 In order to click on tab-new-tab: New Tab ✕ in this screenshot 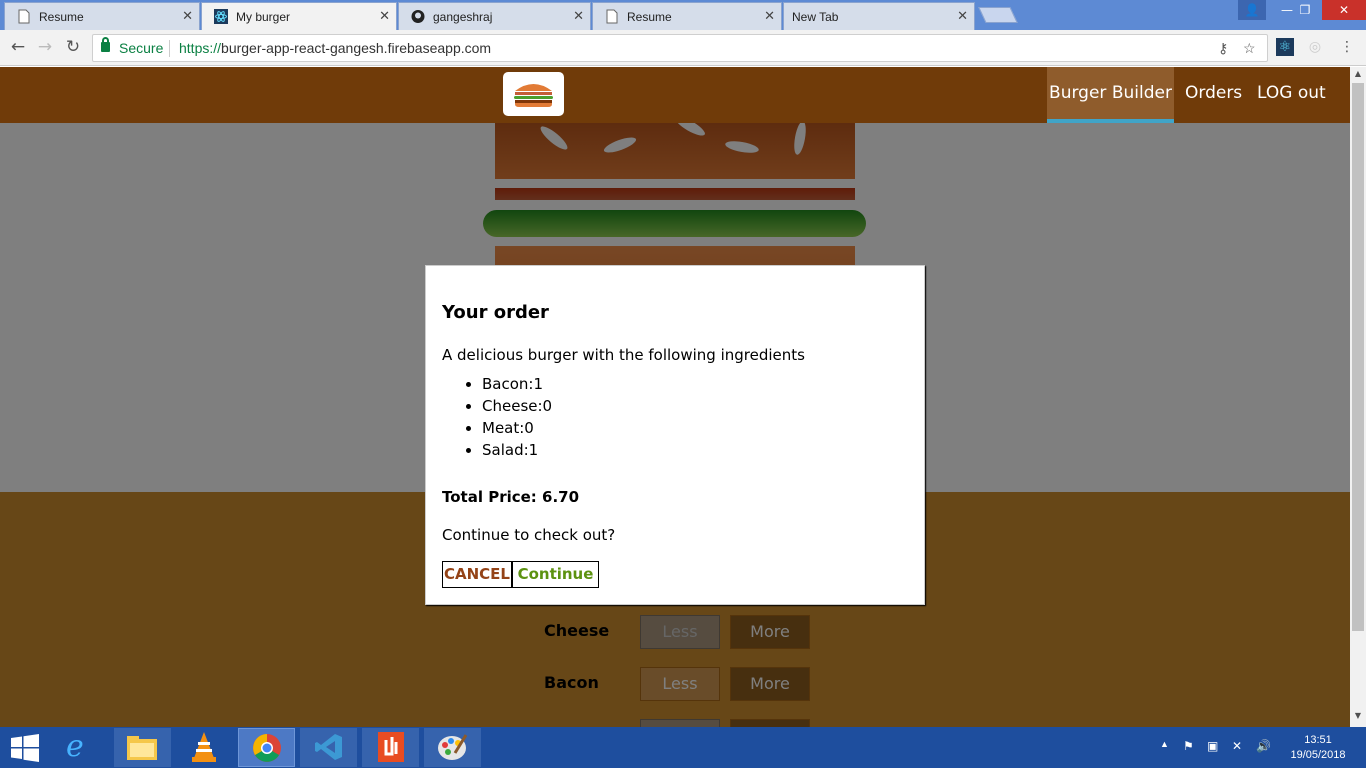, I will do `click(879, 16)`.